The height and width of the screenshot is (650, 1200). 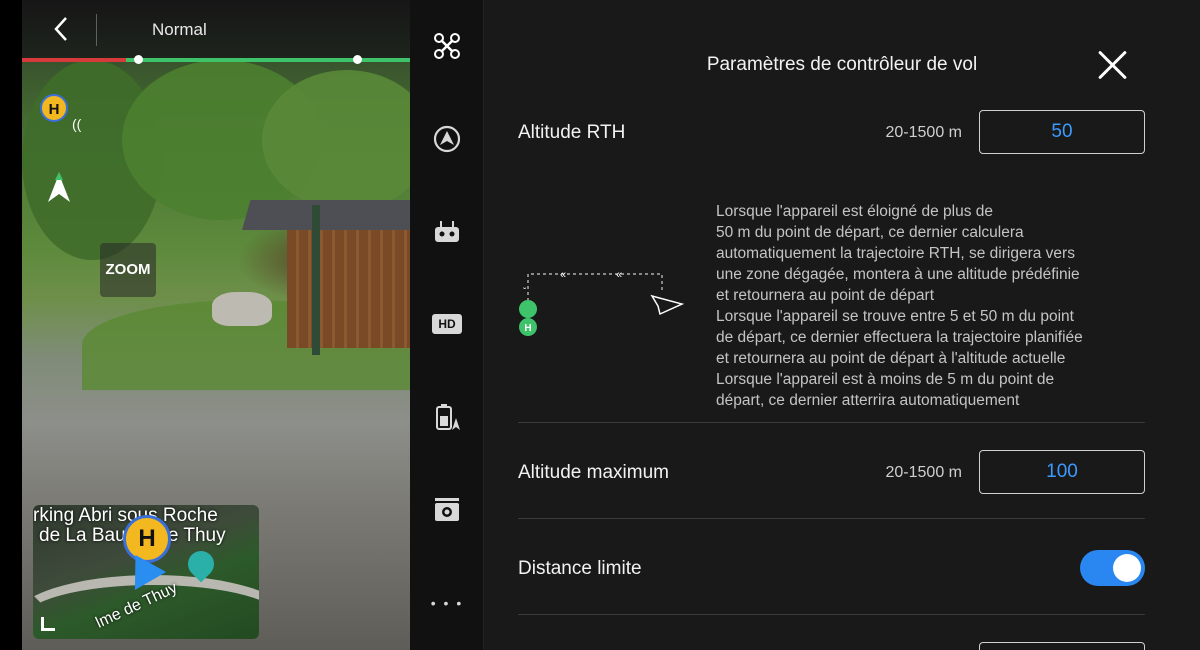 What do you see at coordinates (580, 568) in the screenshot?
I see `distance-limit-label: Distance limite` at bounding box center [580, 568].